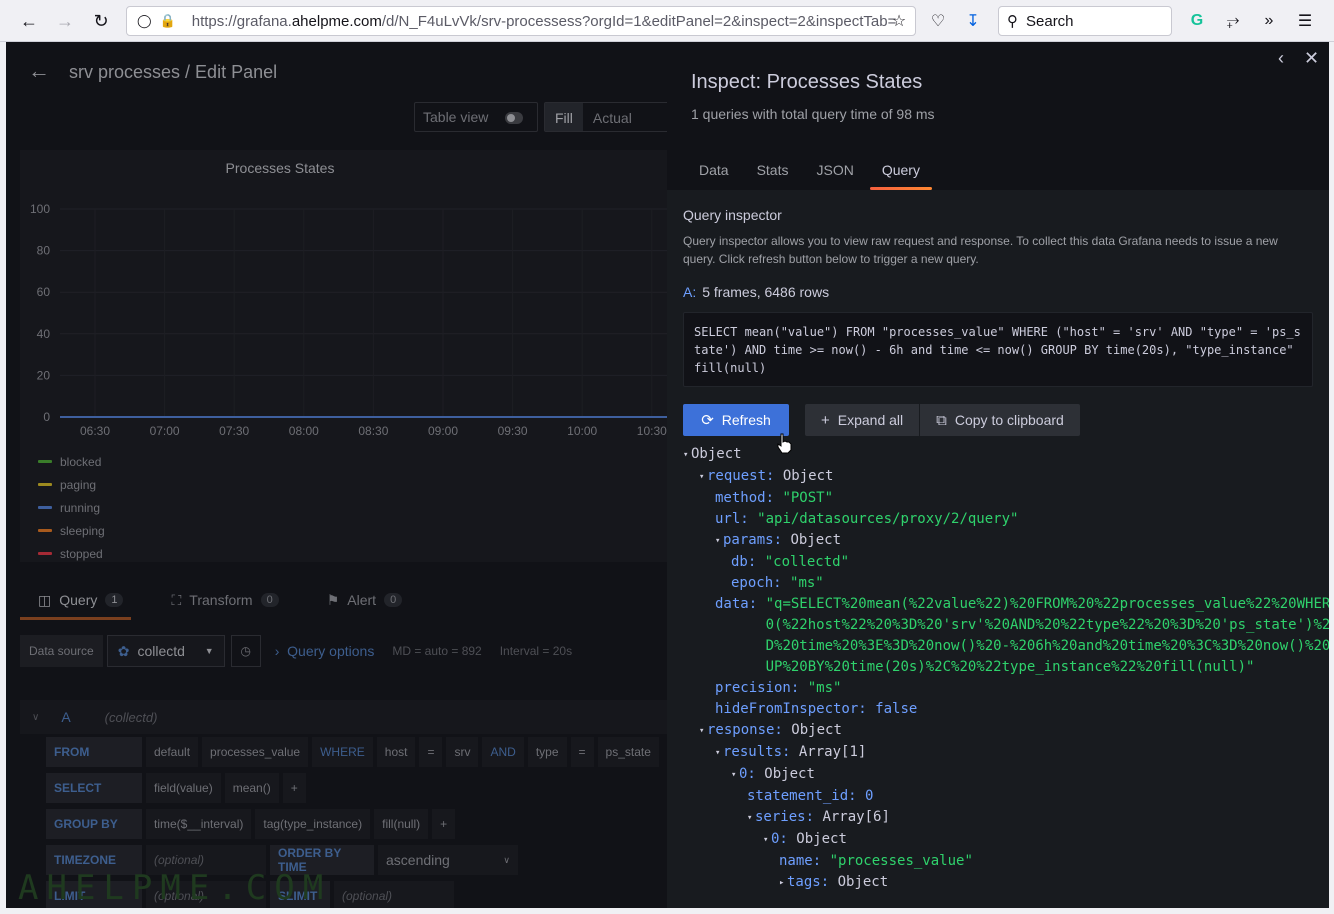 Image resolution: width=1334 pixels, height=914 pixels. I want to click on copy-icon: ⧉, so click(941, 420).